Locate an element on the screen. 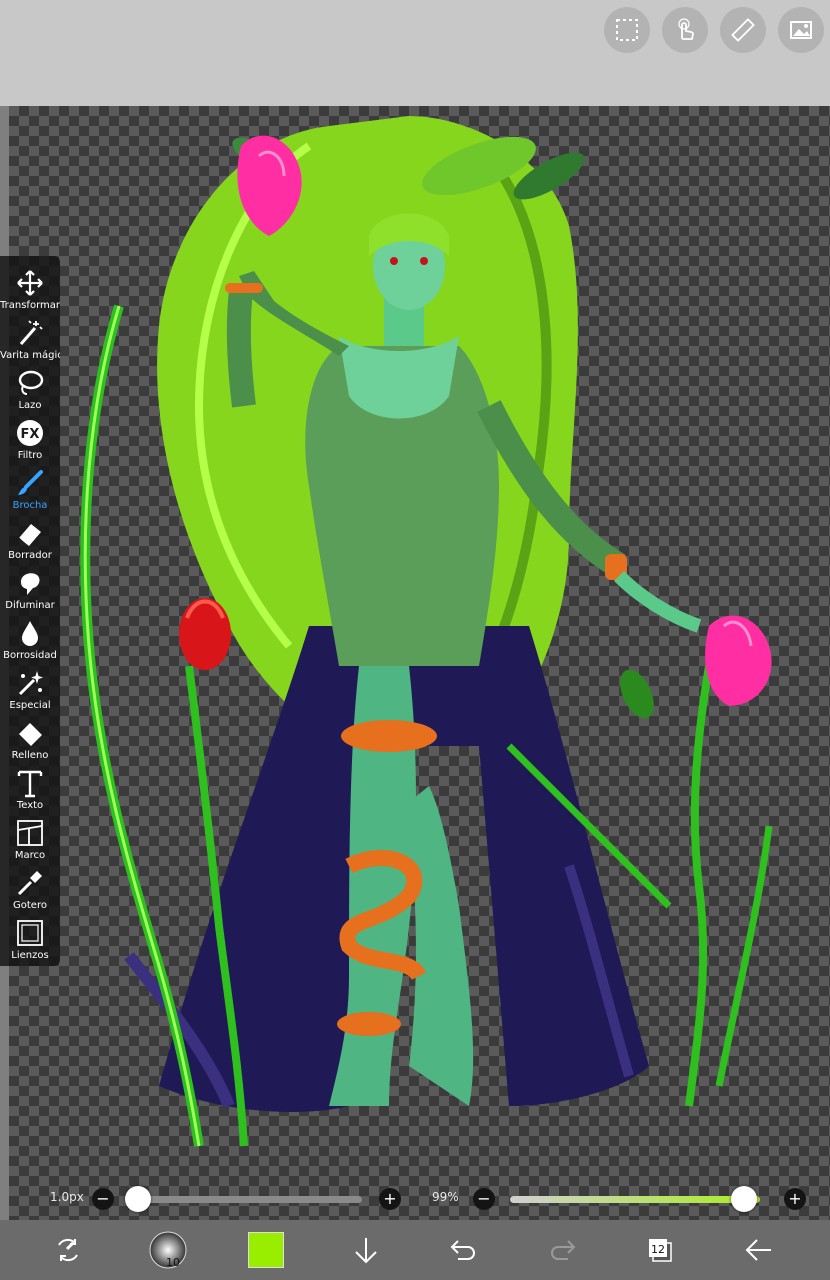 The width and height of the screenshot is (830, 1280). tool-label: Transformar is located at coordinates (30, 305).